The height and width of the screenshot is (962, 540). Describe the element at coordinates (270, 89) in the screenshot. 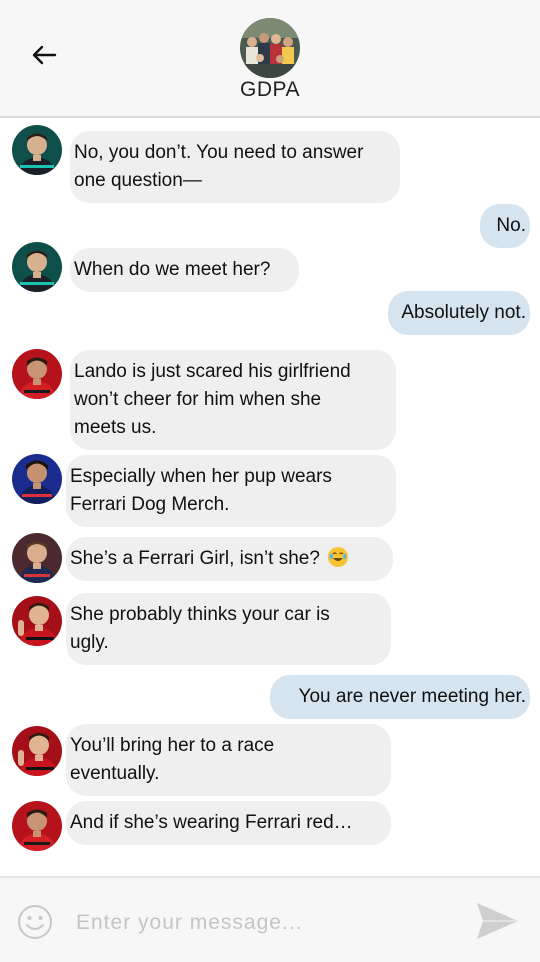

I see `group-name: GDPA` at that location.